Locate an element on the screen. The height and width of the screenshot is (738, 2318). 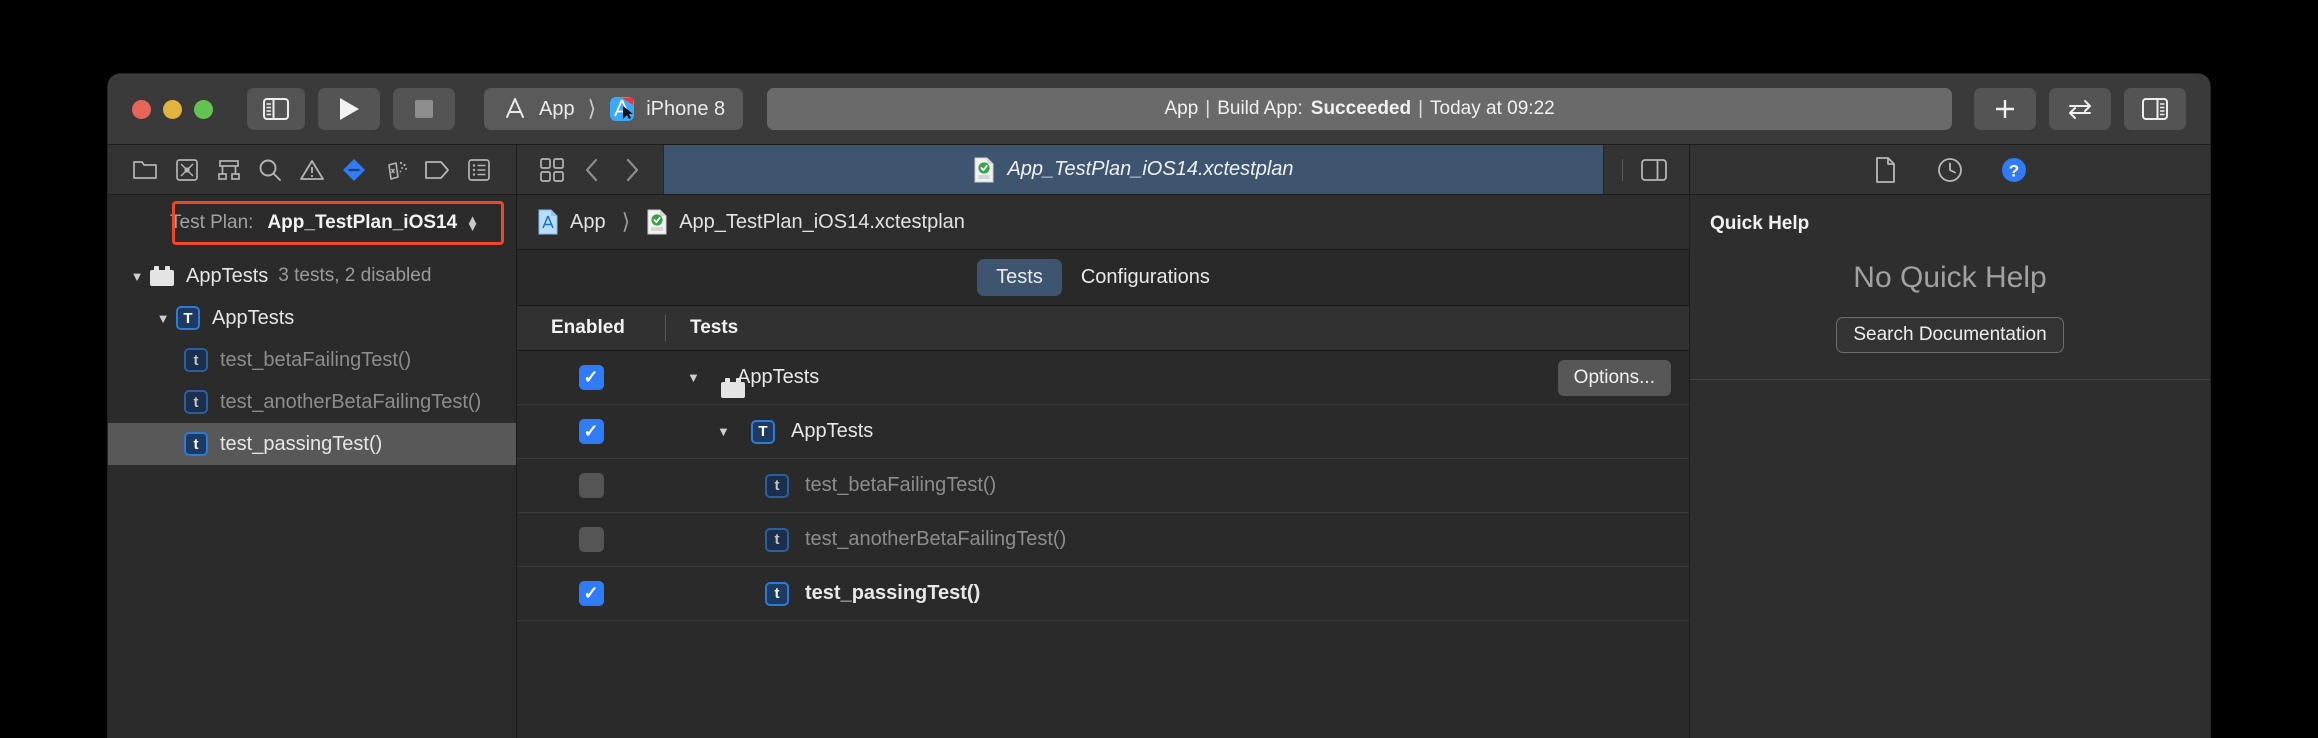
status-sep-1: | is located at coordinates (1208, 108).